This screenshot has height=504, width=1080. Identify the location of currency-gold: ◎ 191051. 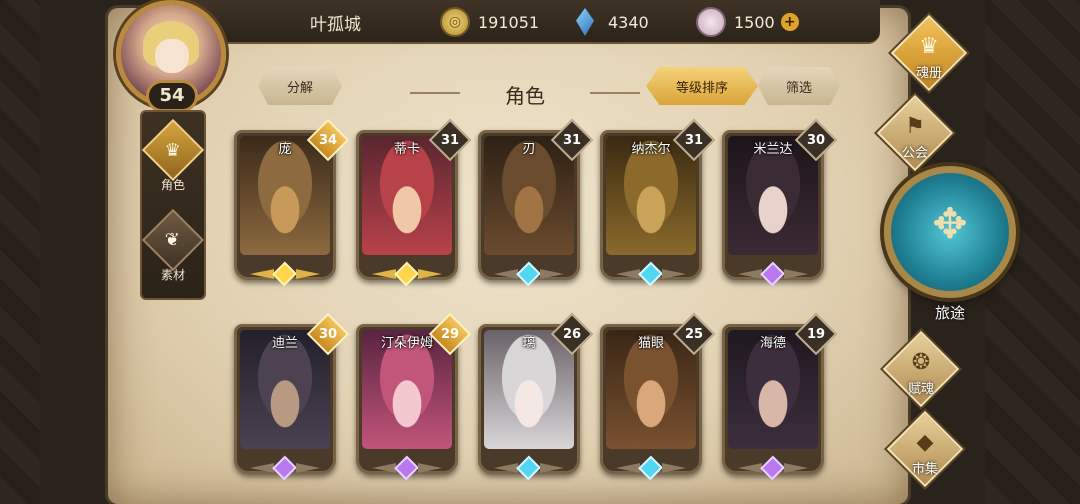
(489, 22).